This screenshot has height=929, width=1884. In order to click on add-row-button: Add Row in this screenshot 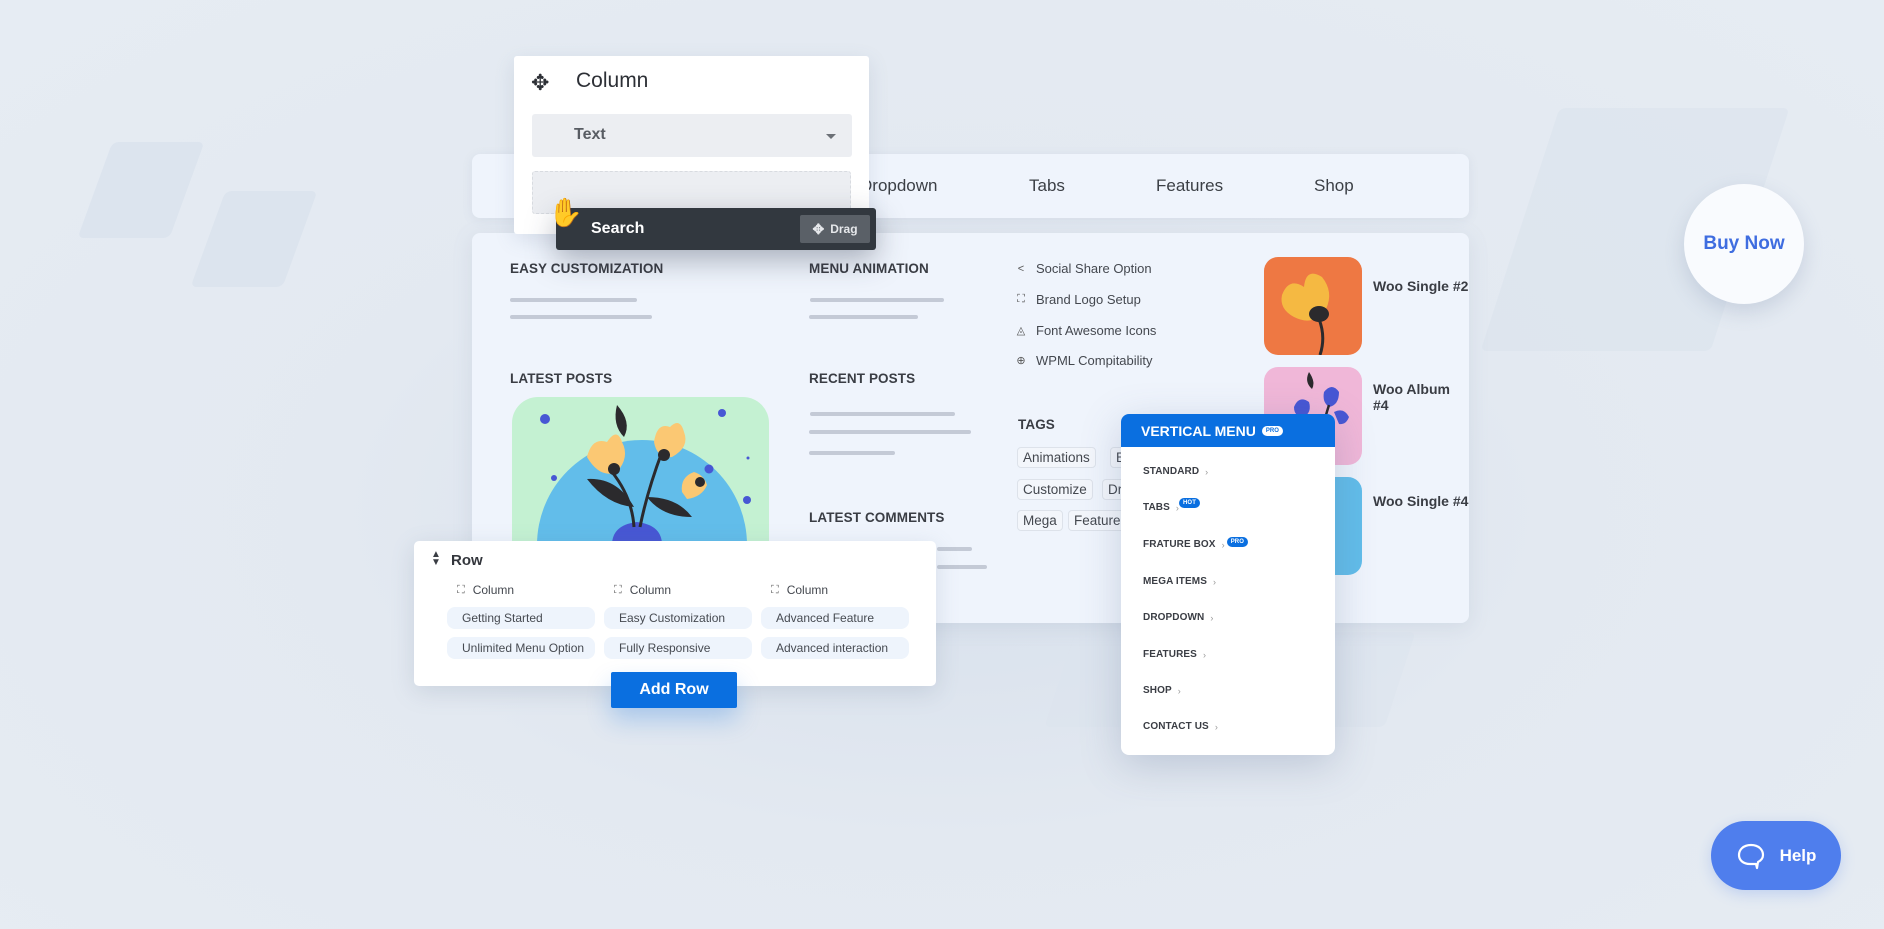, I will do `click(674, 690)`.